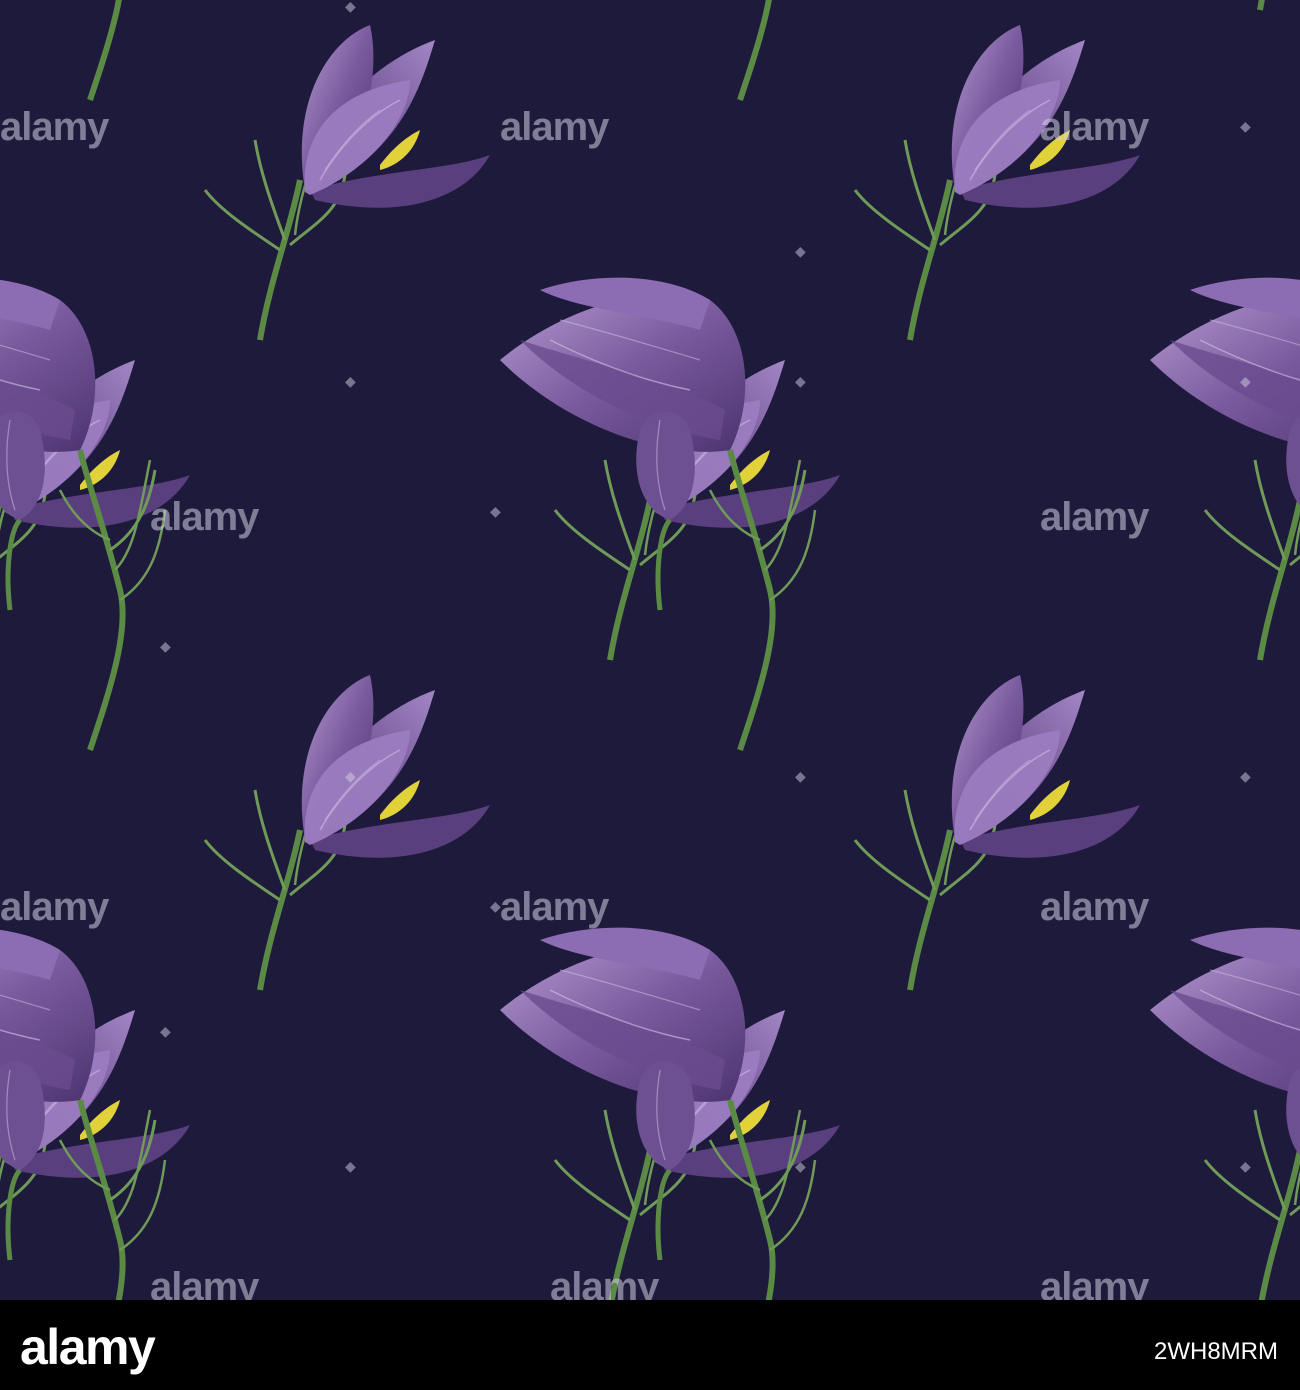 This screenshot has height=1390, width=1300. I want to click on image-id-label: 2WH8MRM, so click(1216, 1351).